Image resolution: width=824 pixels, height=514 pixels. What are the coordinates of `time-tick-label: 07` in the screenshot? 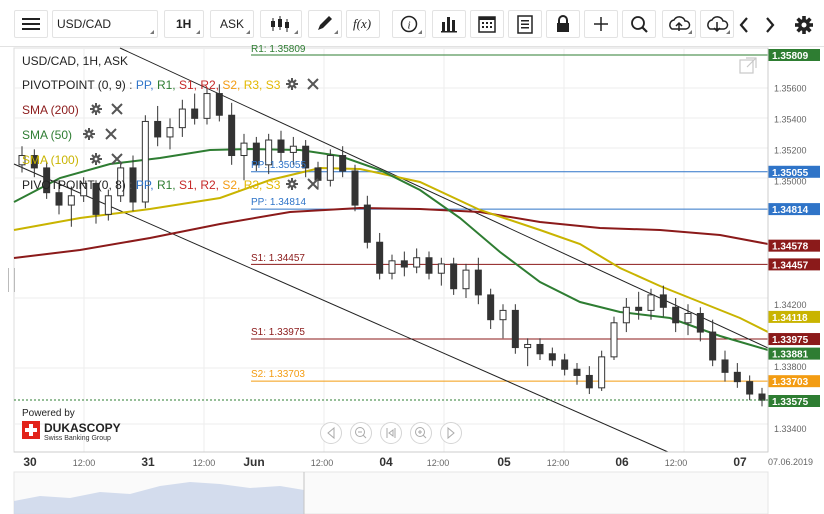 It's located at (740, 462).